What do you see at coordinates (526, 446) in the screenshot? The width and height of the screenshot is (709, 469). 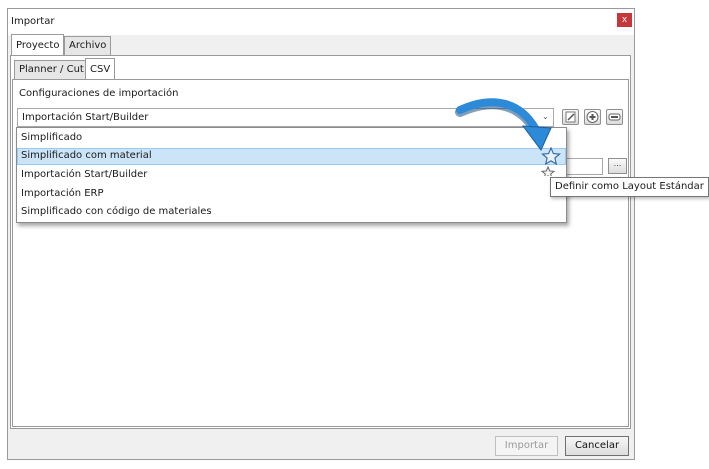 I see `import-button: Importar` at bounding box center [526, 446].